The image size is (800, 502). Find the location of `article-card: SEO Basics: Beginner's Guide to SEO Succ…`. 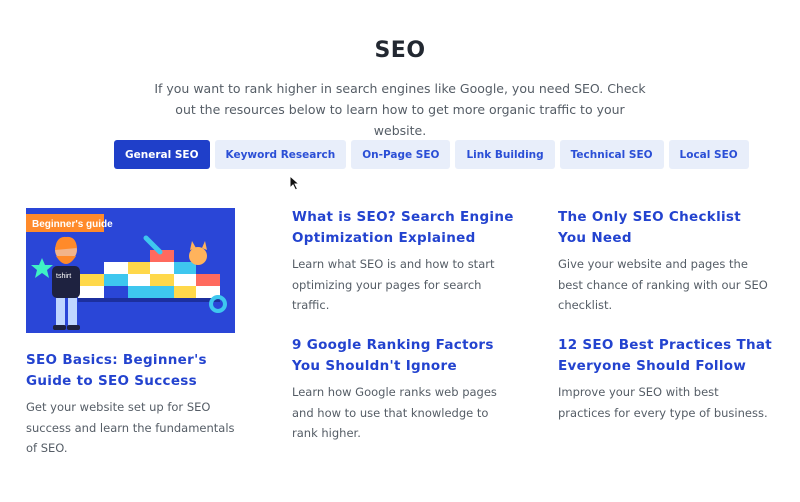

article-card: SEO Basics: Beginner's Guide to SEO Succ… is located at coordinates (136, 404).